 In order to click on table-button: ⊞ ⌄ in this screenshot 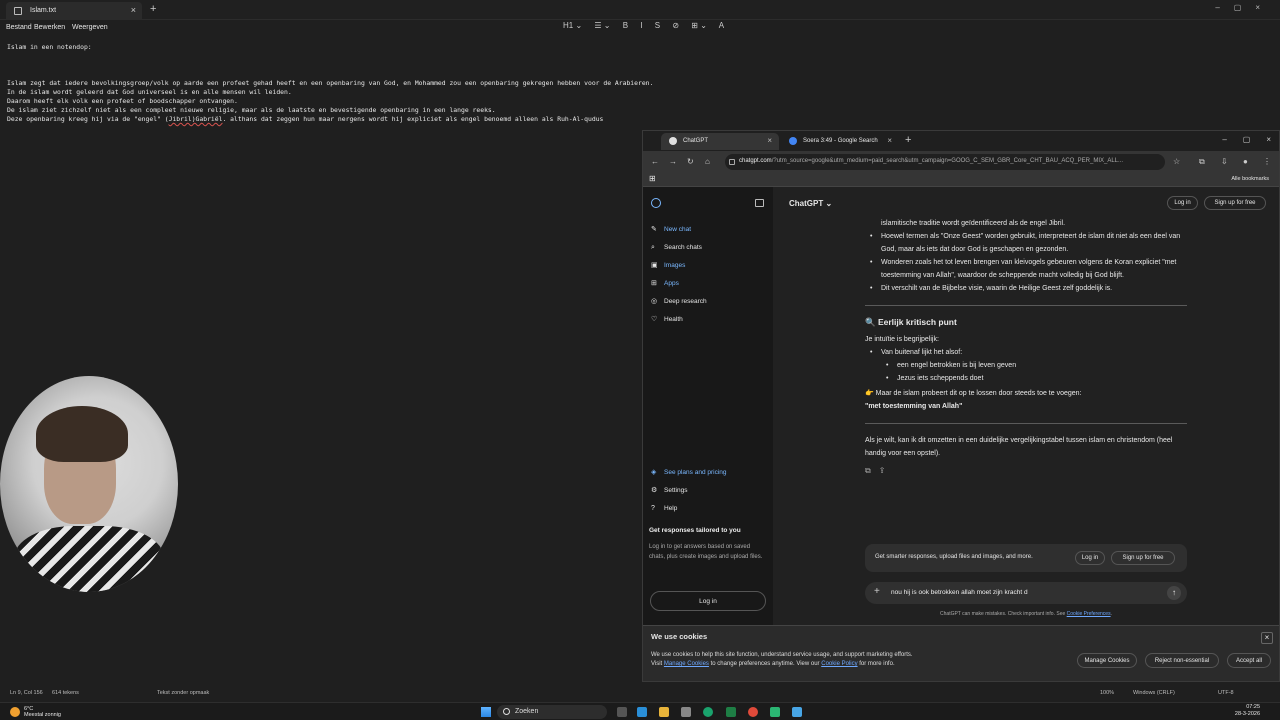, I will do `click(699, 25)`.